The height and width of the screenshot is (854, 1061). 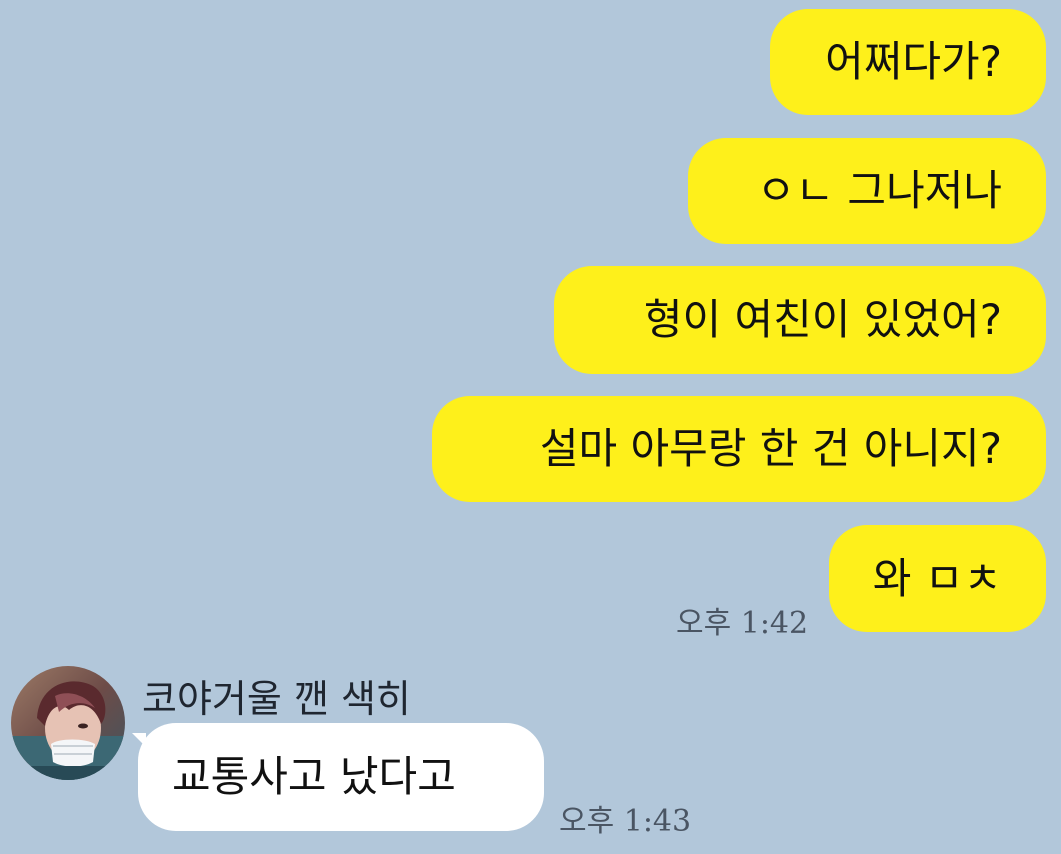 I want to click on sent-message-bubble: 설마 아무랑 한 건 아니지?, so click(x=739, y=449).